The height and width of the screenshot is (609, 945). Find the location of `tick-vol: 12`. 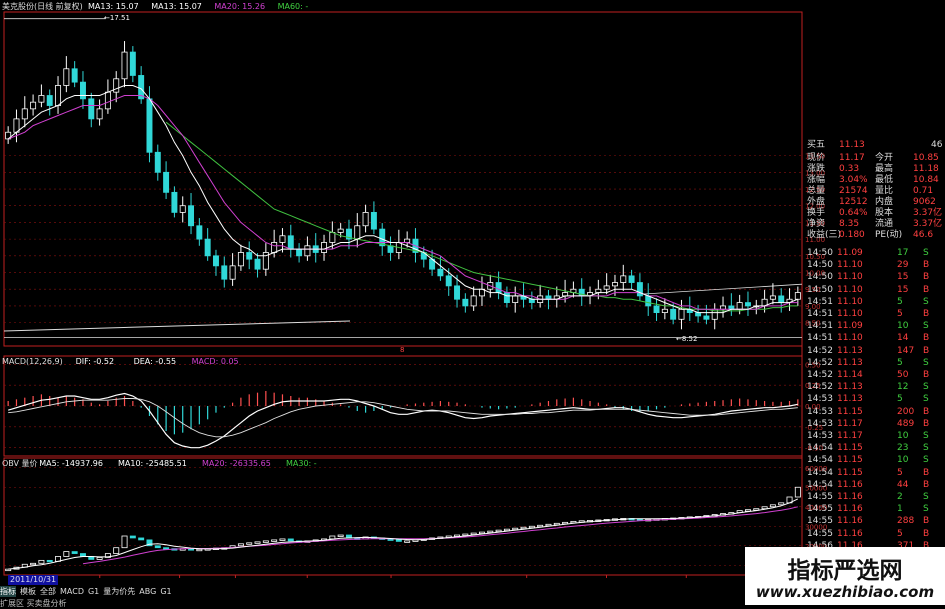

tick-vol: 12 is located at coordinates (903, 387).